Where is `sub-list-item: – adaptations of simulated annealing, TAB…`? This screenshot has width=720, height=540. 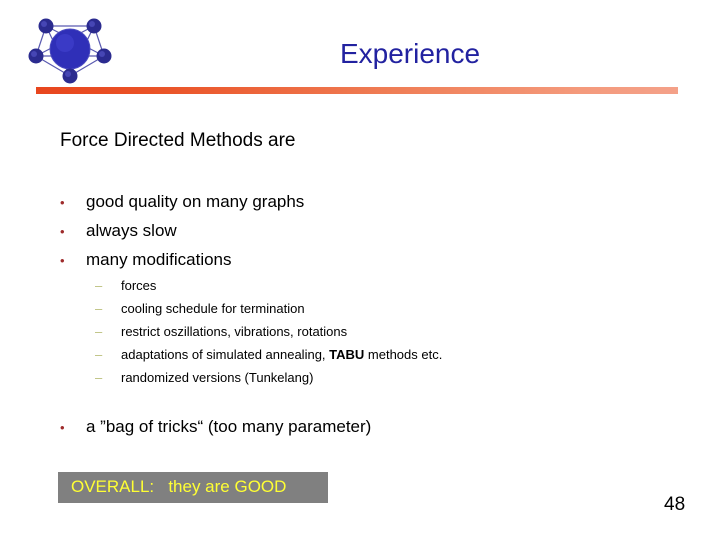 sub-list-item: – adaptations of simulated annealing, TAB… is located at coordinates (268, 354).